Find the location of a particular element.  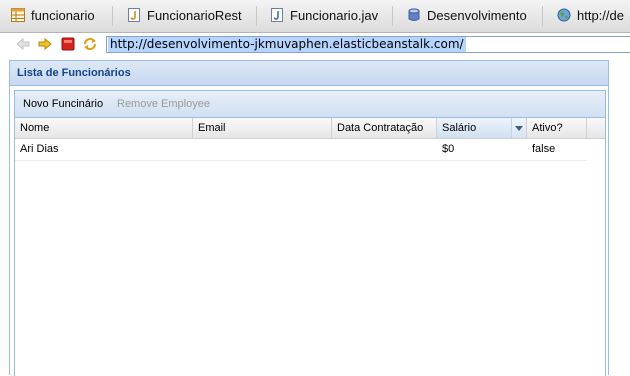

grid-toolbar: Novo Funcinário Remove Employee is located at coordinates (310, 104).